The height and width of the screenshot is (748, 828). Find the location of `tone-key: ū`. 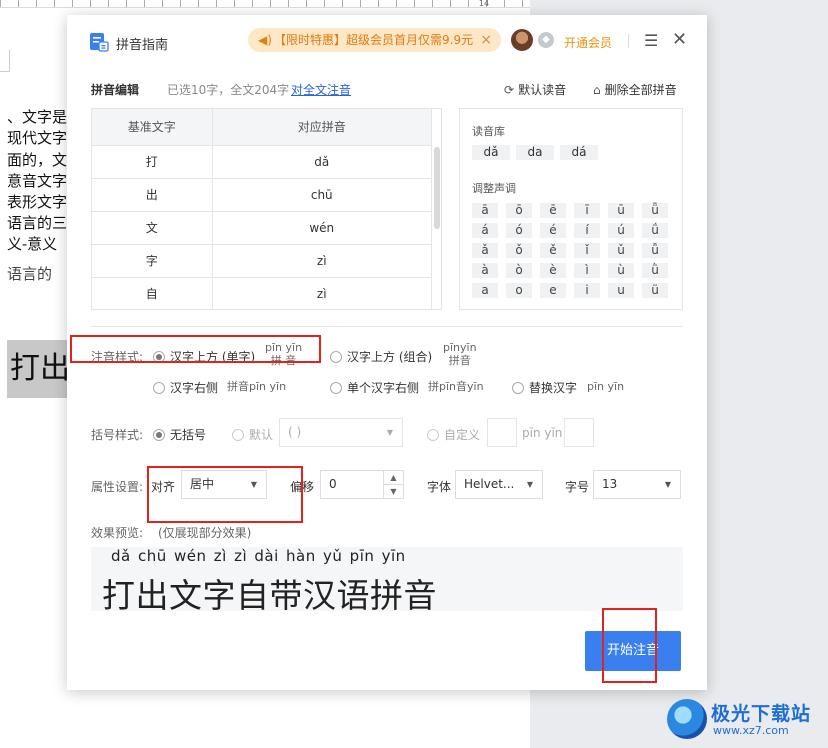

tone-key: ū is located at coordinates (621, 210).